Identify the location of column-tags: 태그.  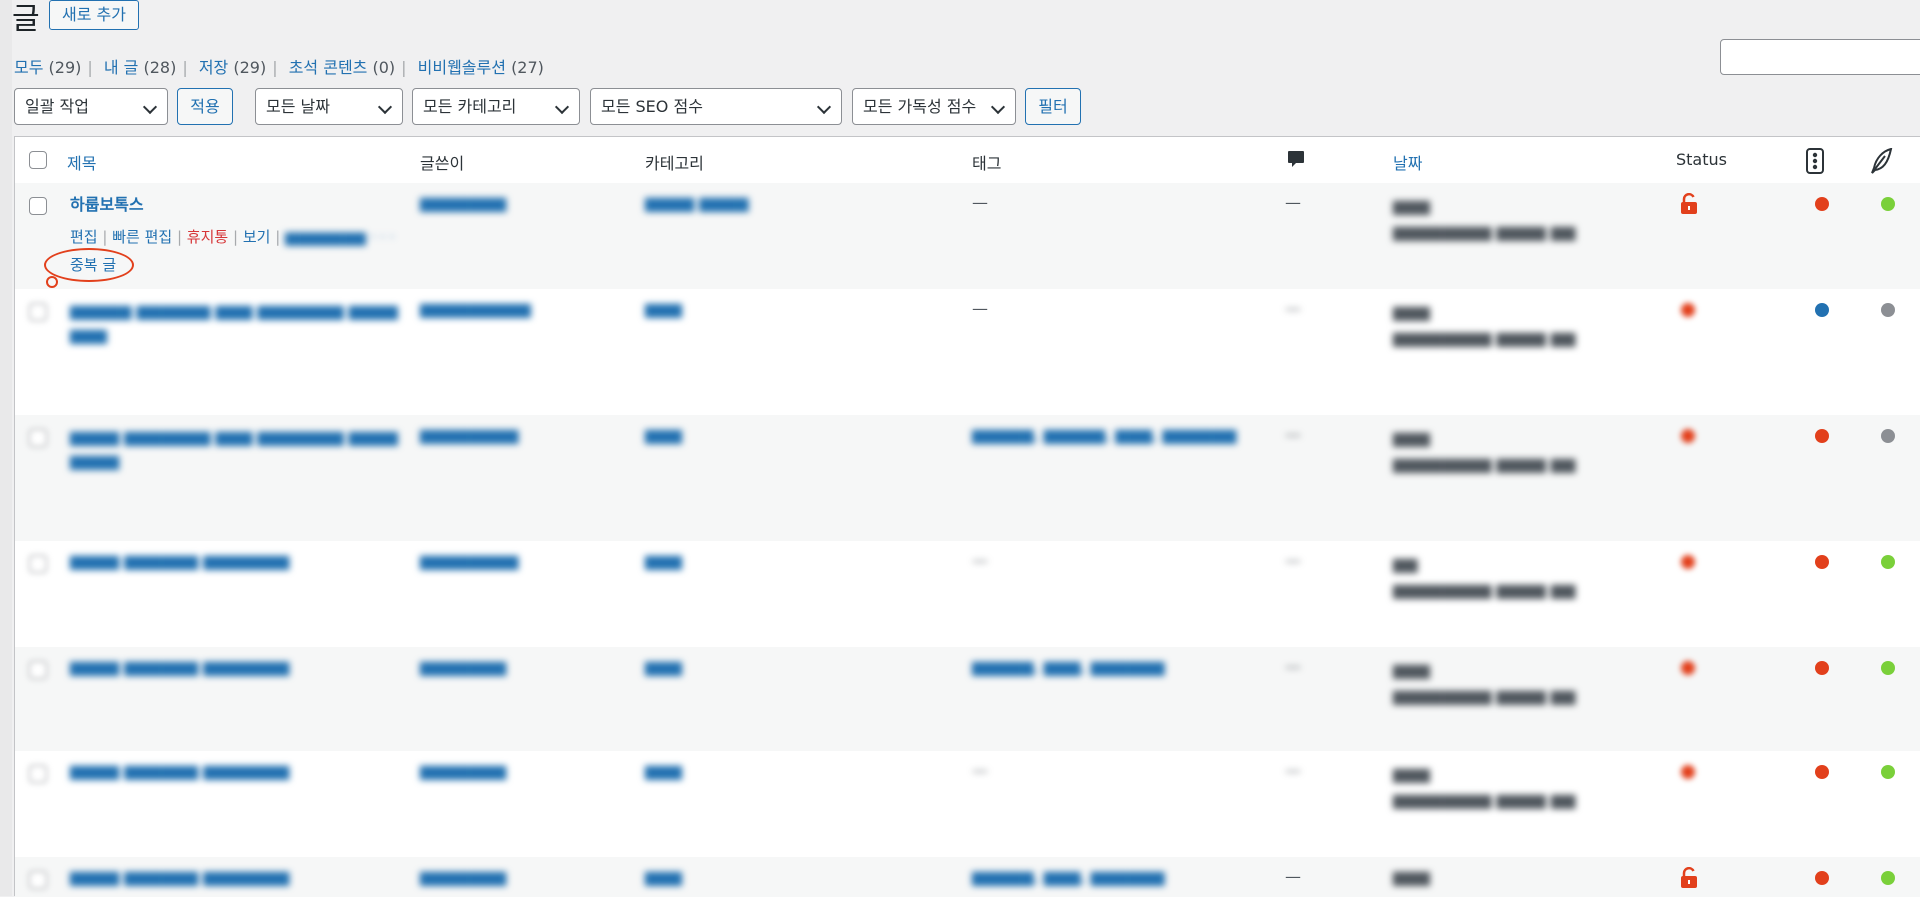
(987, 163).